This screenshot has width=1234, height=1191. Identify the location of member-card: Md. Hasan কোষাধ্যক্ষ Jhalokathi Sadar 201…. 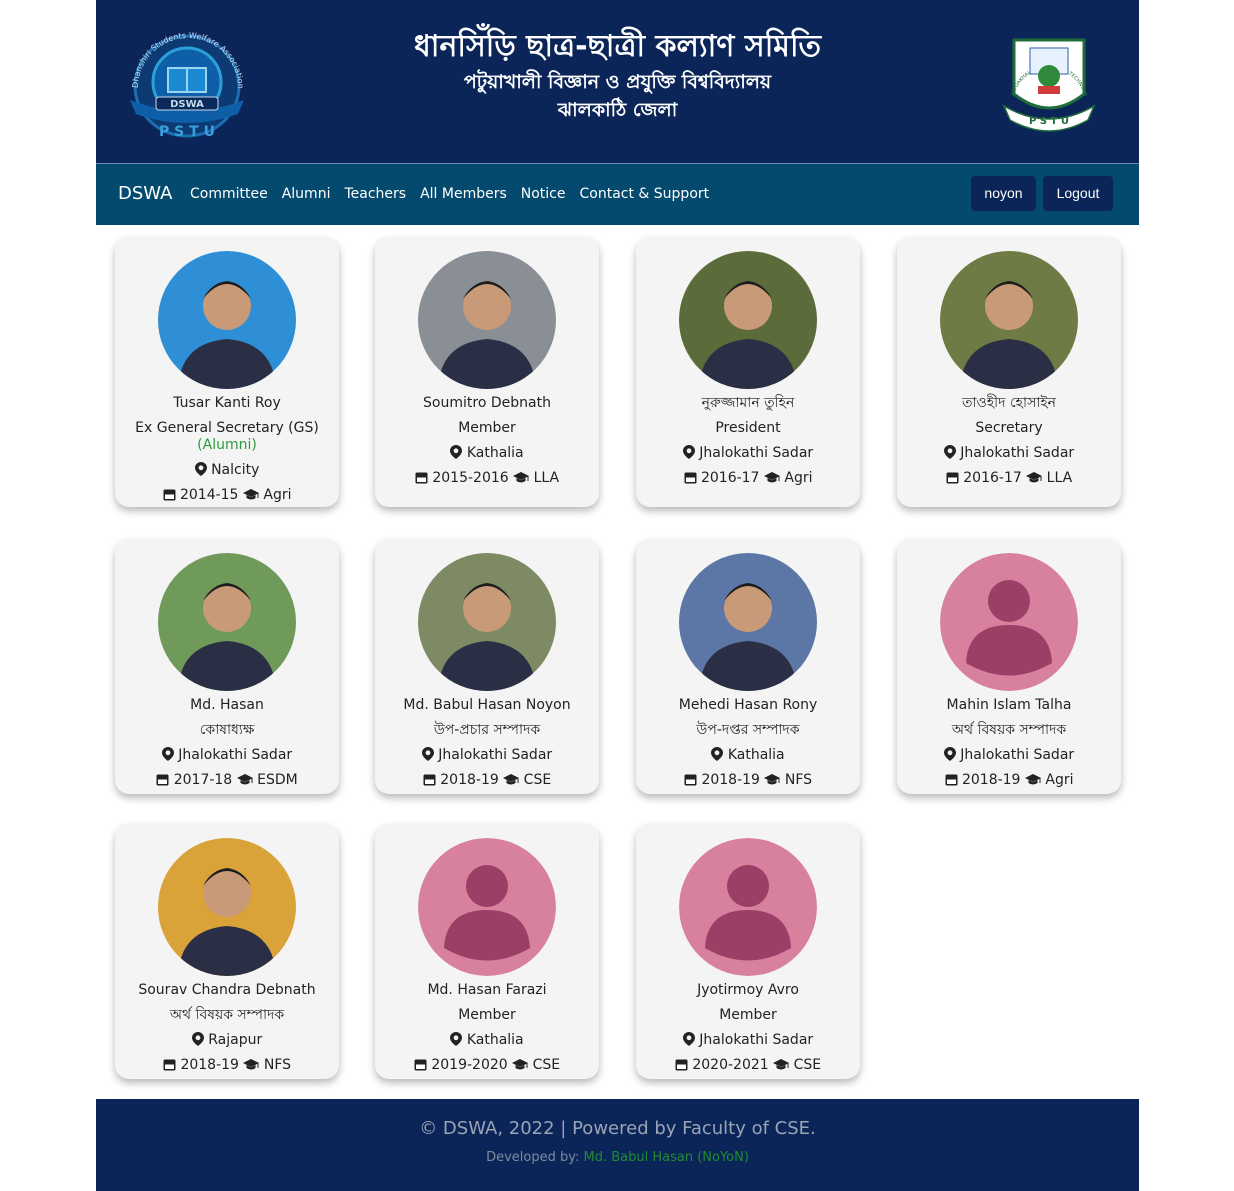
(227, 666).